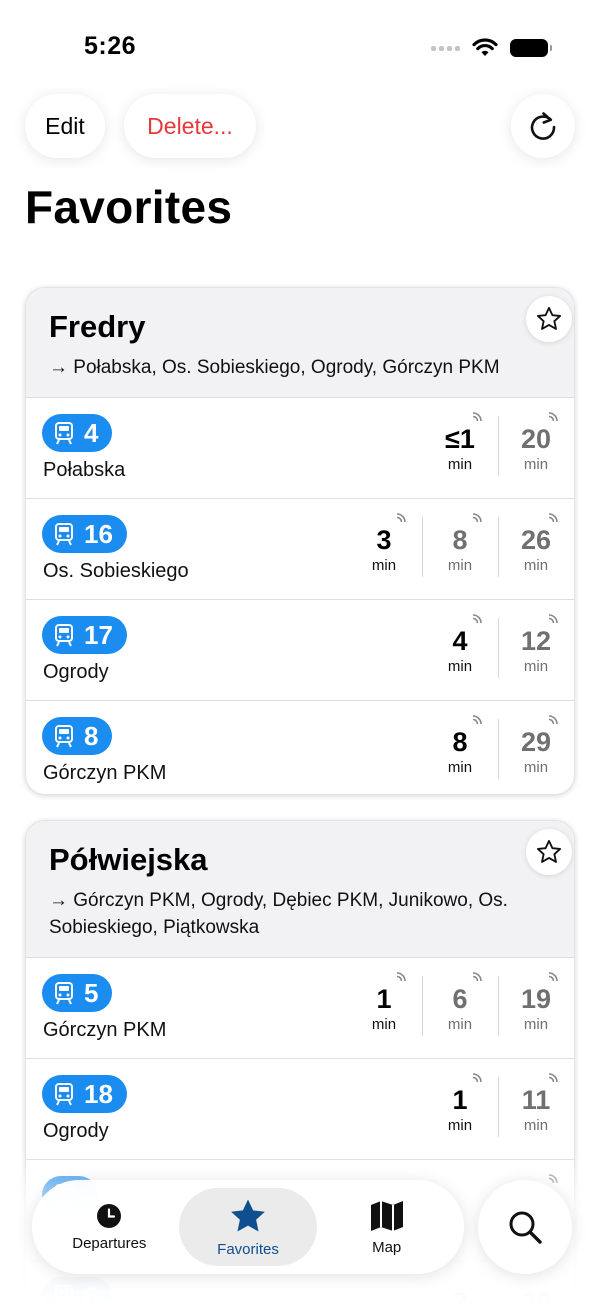  I want to click on search-button, so click(525, 1227).